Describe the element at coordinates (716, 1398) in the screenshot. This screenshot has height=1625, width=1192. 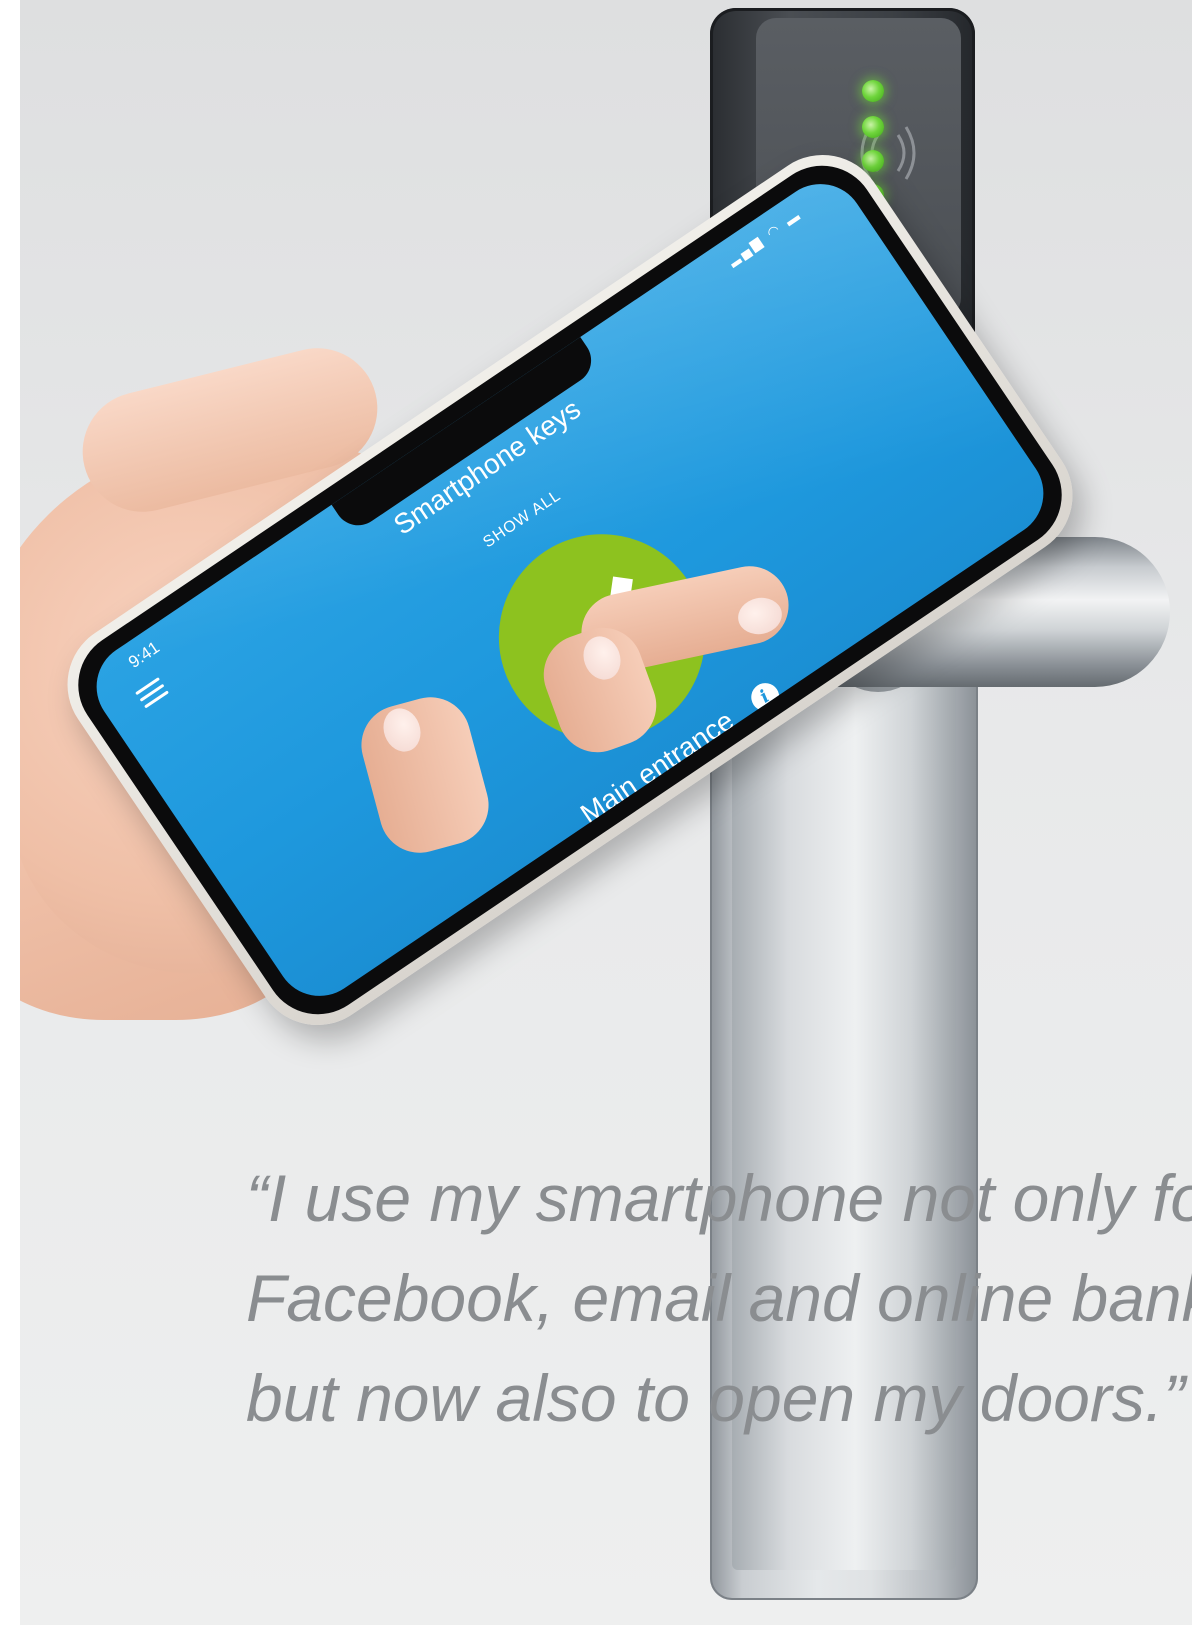
I see `quote-line: but now also to open my doors.”` at that location.